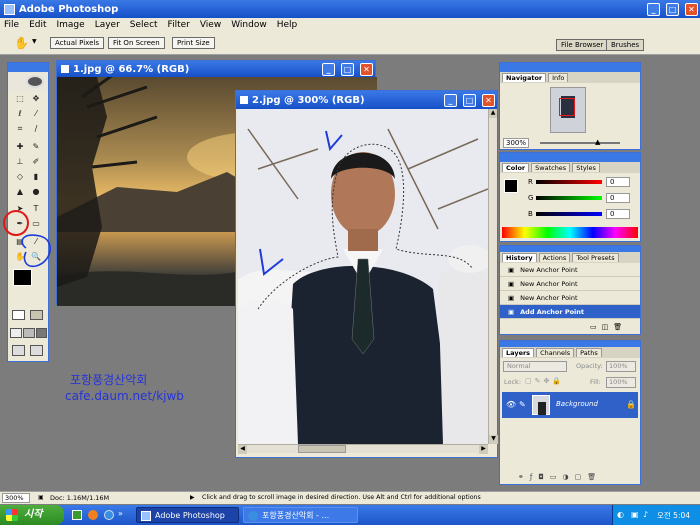 Image resolution: width=700 pixels, height=525 pixels. What do you see at coordinates (192, 497) in the screenshot?
I see `status-arrow-icon: ▶` at bounding box center [192, 497].